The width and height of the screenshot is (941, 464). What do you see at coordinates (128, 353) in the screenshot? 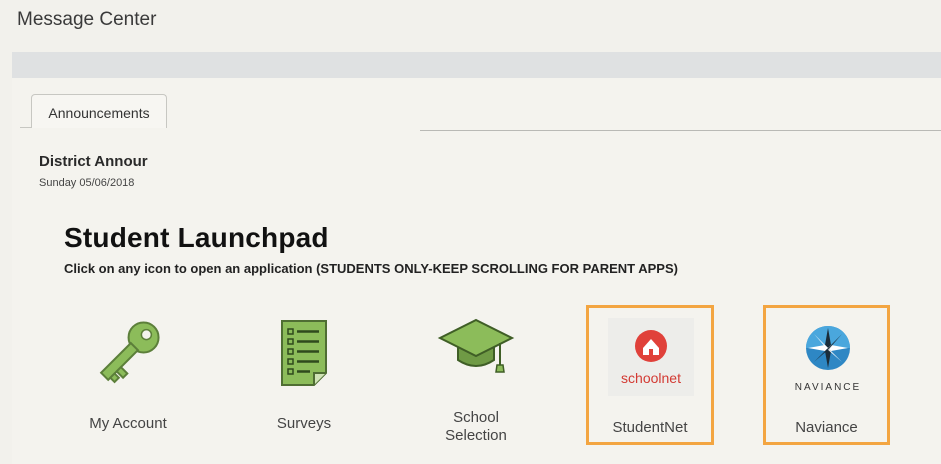
I see `key-icon` at bounding box center [128, 353].